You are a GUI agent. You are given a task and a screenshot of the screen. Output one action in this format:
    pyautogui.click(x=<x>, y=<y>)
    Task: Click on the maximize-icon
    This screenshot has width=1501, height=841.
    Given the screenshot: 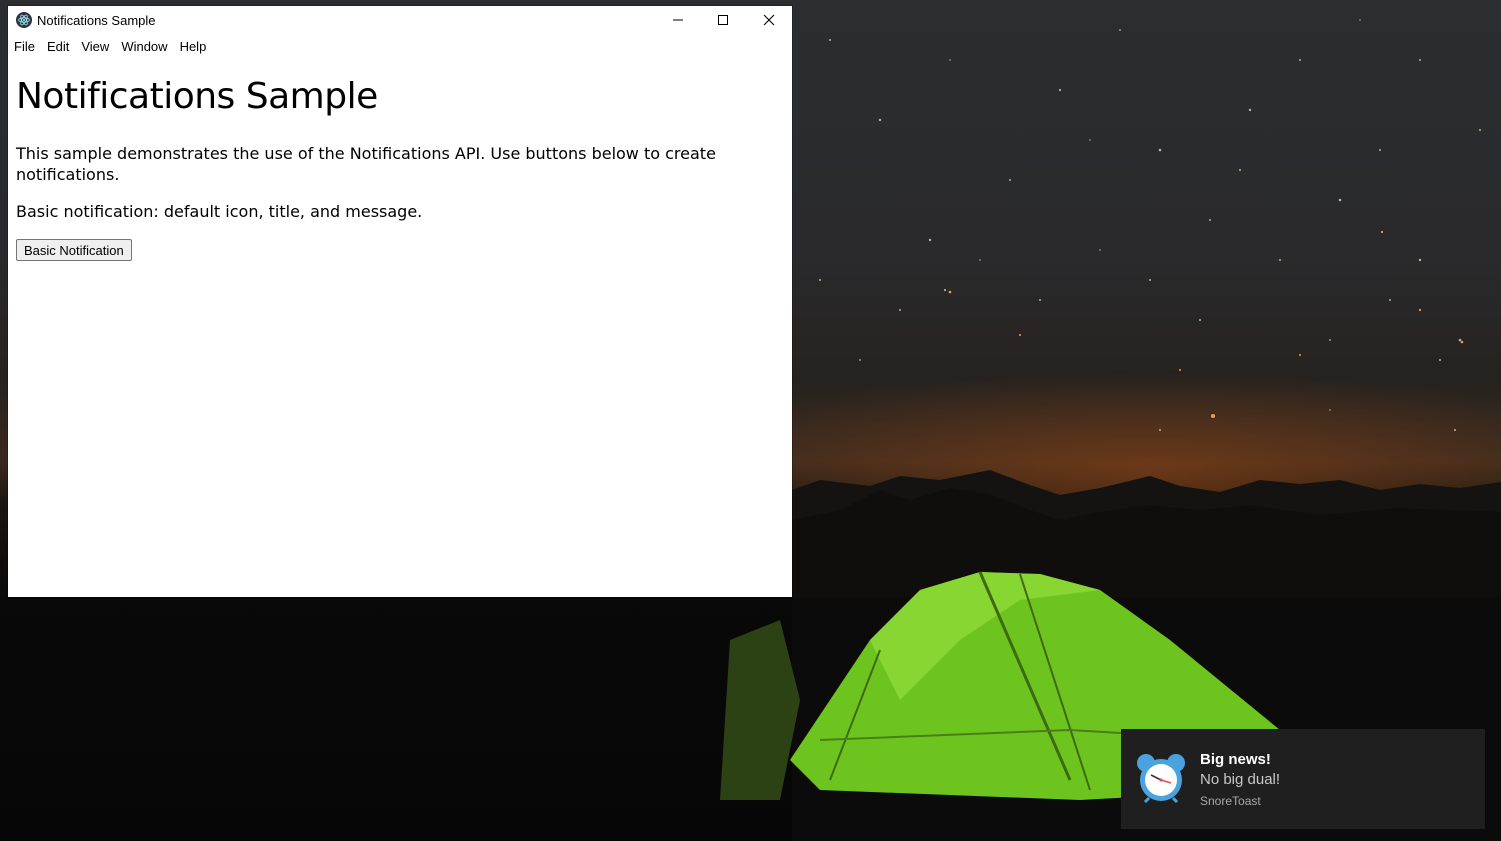 What is the action you would take?
    pyautogui.click(x=723, y=20)
    